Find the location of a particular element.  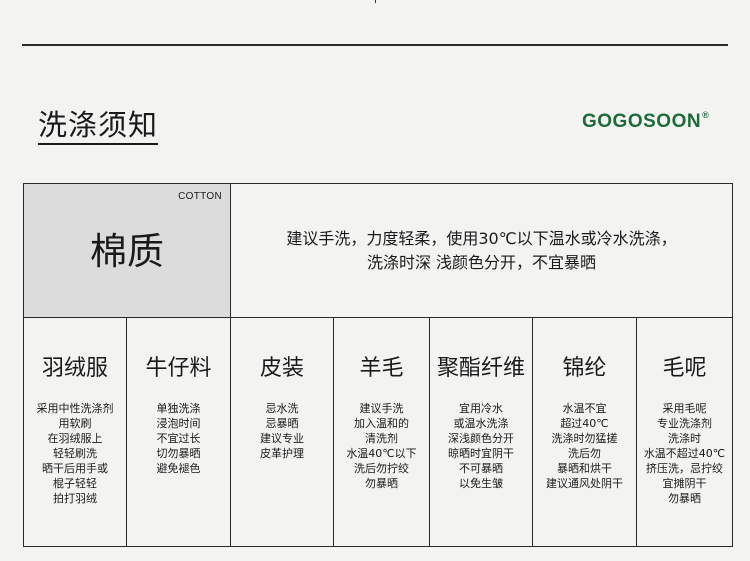

fabric-name: 牛仔料 is located at coordinates (178, 368).